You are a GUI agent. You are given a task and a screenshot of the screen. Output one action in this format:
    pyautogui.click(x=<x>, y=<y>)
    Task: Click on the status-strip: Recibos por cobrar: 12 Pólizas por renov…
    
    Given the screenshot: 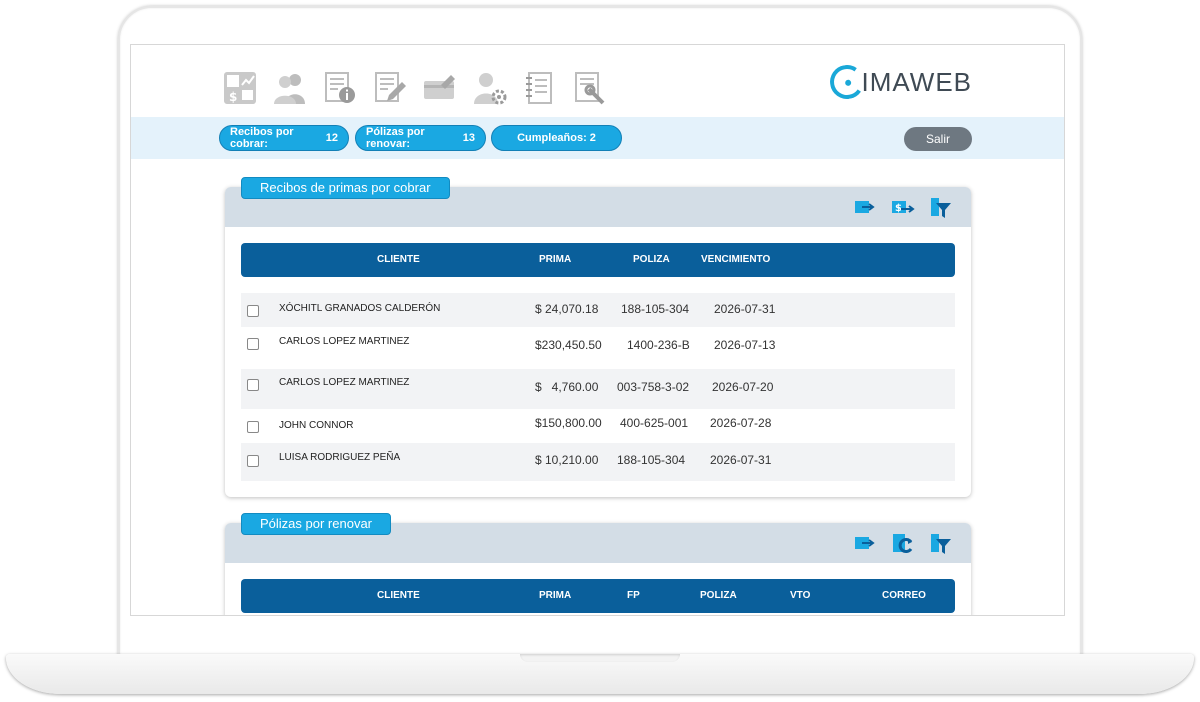 What is the action you would take?
    pyautogui.click(x=597, y=138)
    